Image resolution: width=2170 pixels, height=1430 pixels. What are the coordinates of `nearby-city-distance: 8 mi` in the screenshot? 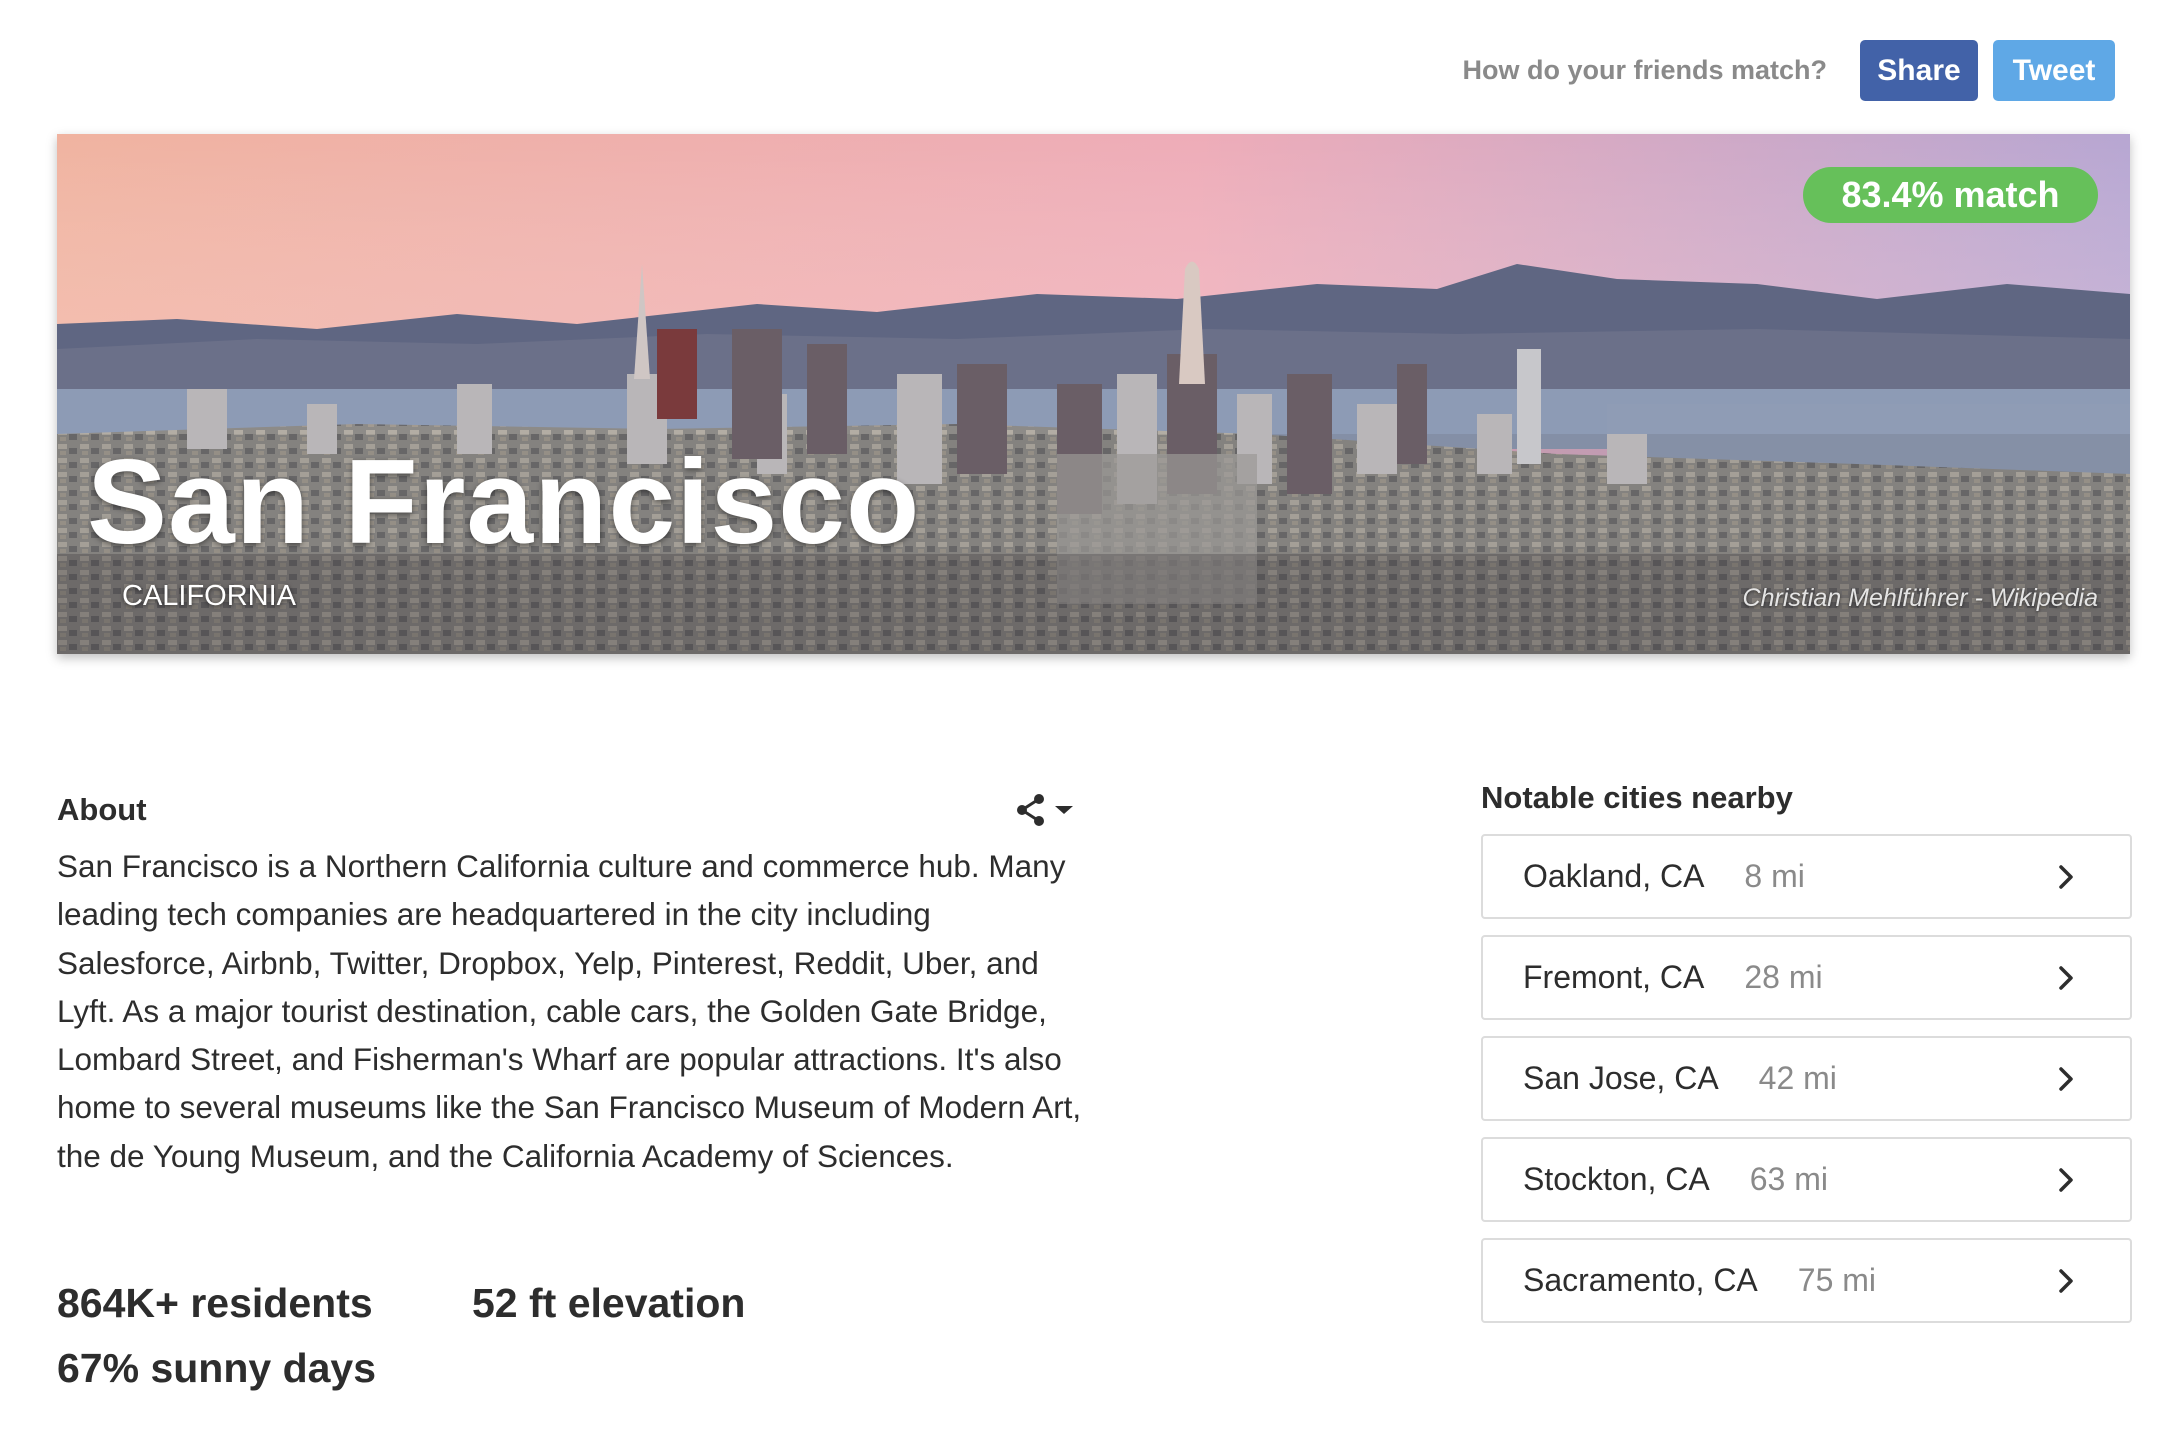 It's located at (1774, 876).